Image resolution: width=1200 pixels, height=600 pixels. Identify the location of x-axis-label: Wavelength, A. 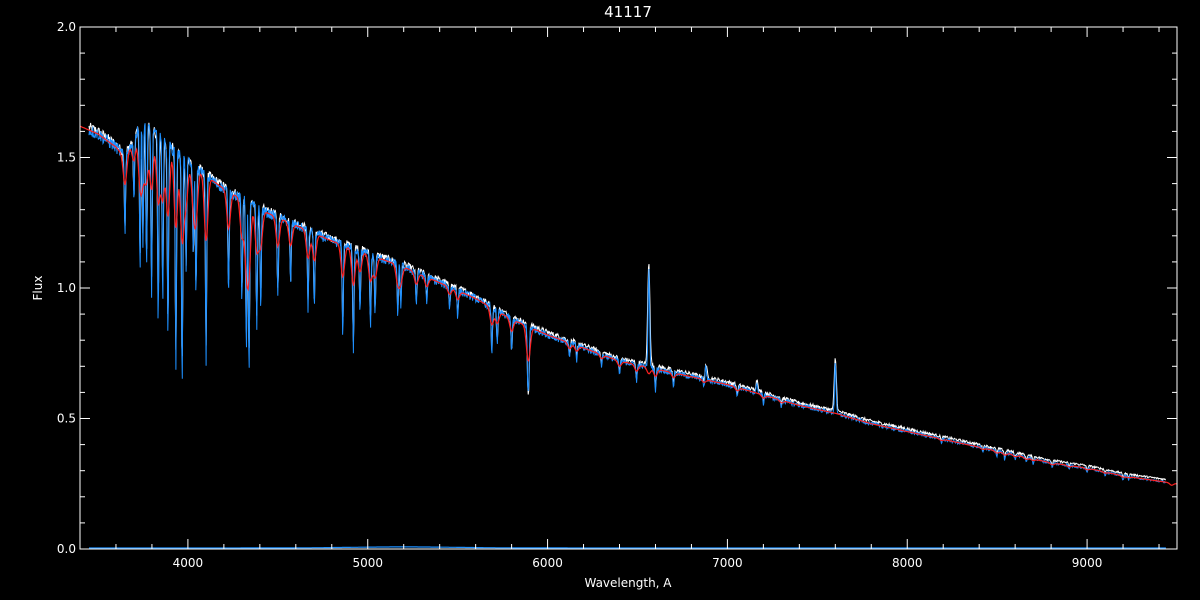
(628, 583).